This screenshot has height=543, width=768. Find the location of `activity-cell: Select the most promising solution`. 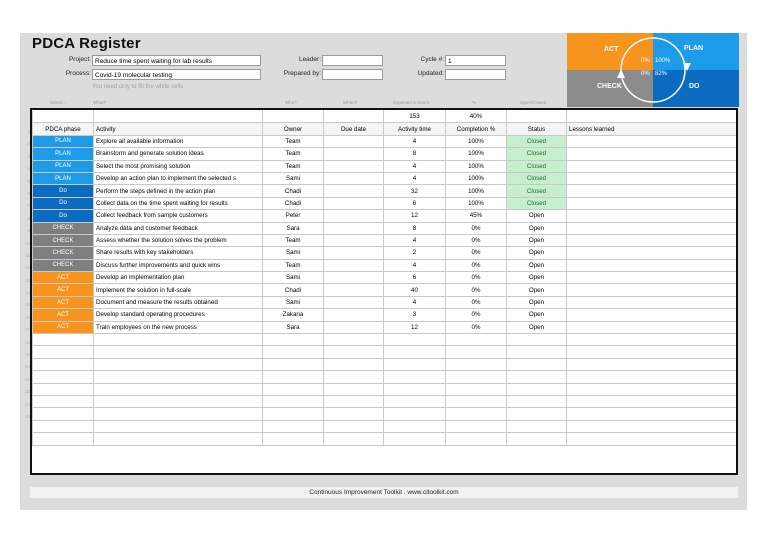

activity-cell: Select the most promising solution is located at coordinates (178, 166).